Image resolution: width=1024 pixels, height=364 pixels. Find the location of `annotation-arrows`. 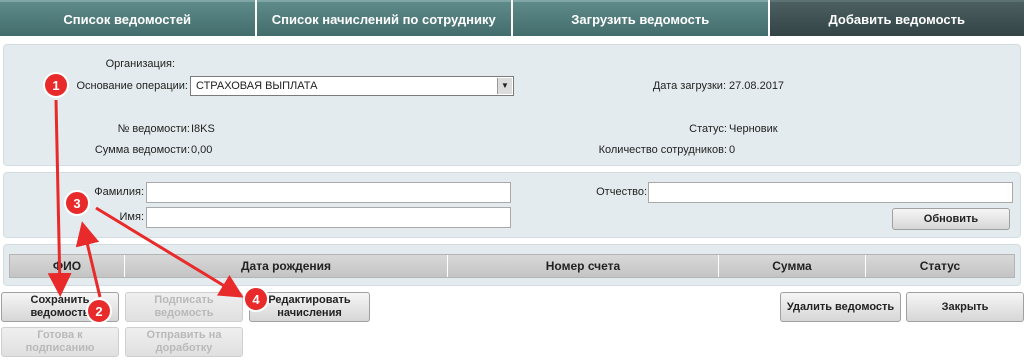

annotation-arrows is located at coordinates (145, 198).